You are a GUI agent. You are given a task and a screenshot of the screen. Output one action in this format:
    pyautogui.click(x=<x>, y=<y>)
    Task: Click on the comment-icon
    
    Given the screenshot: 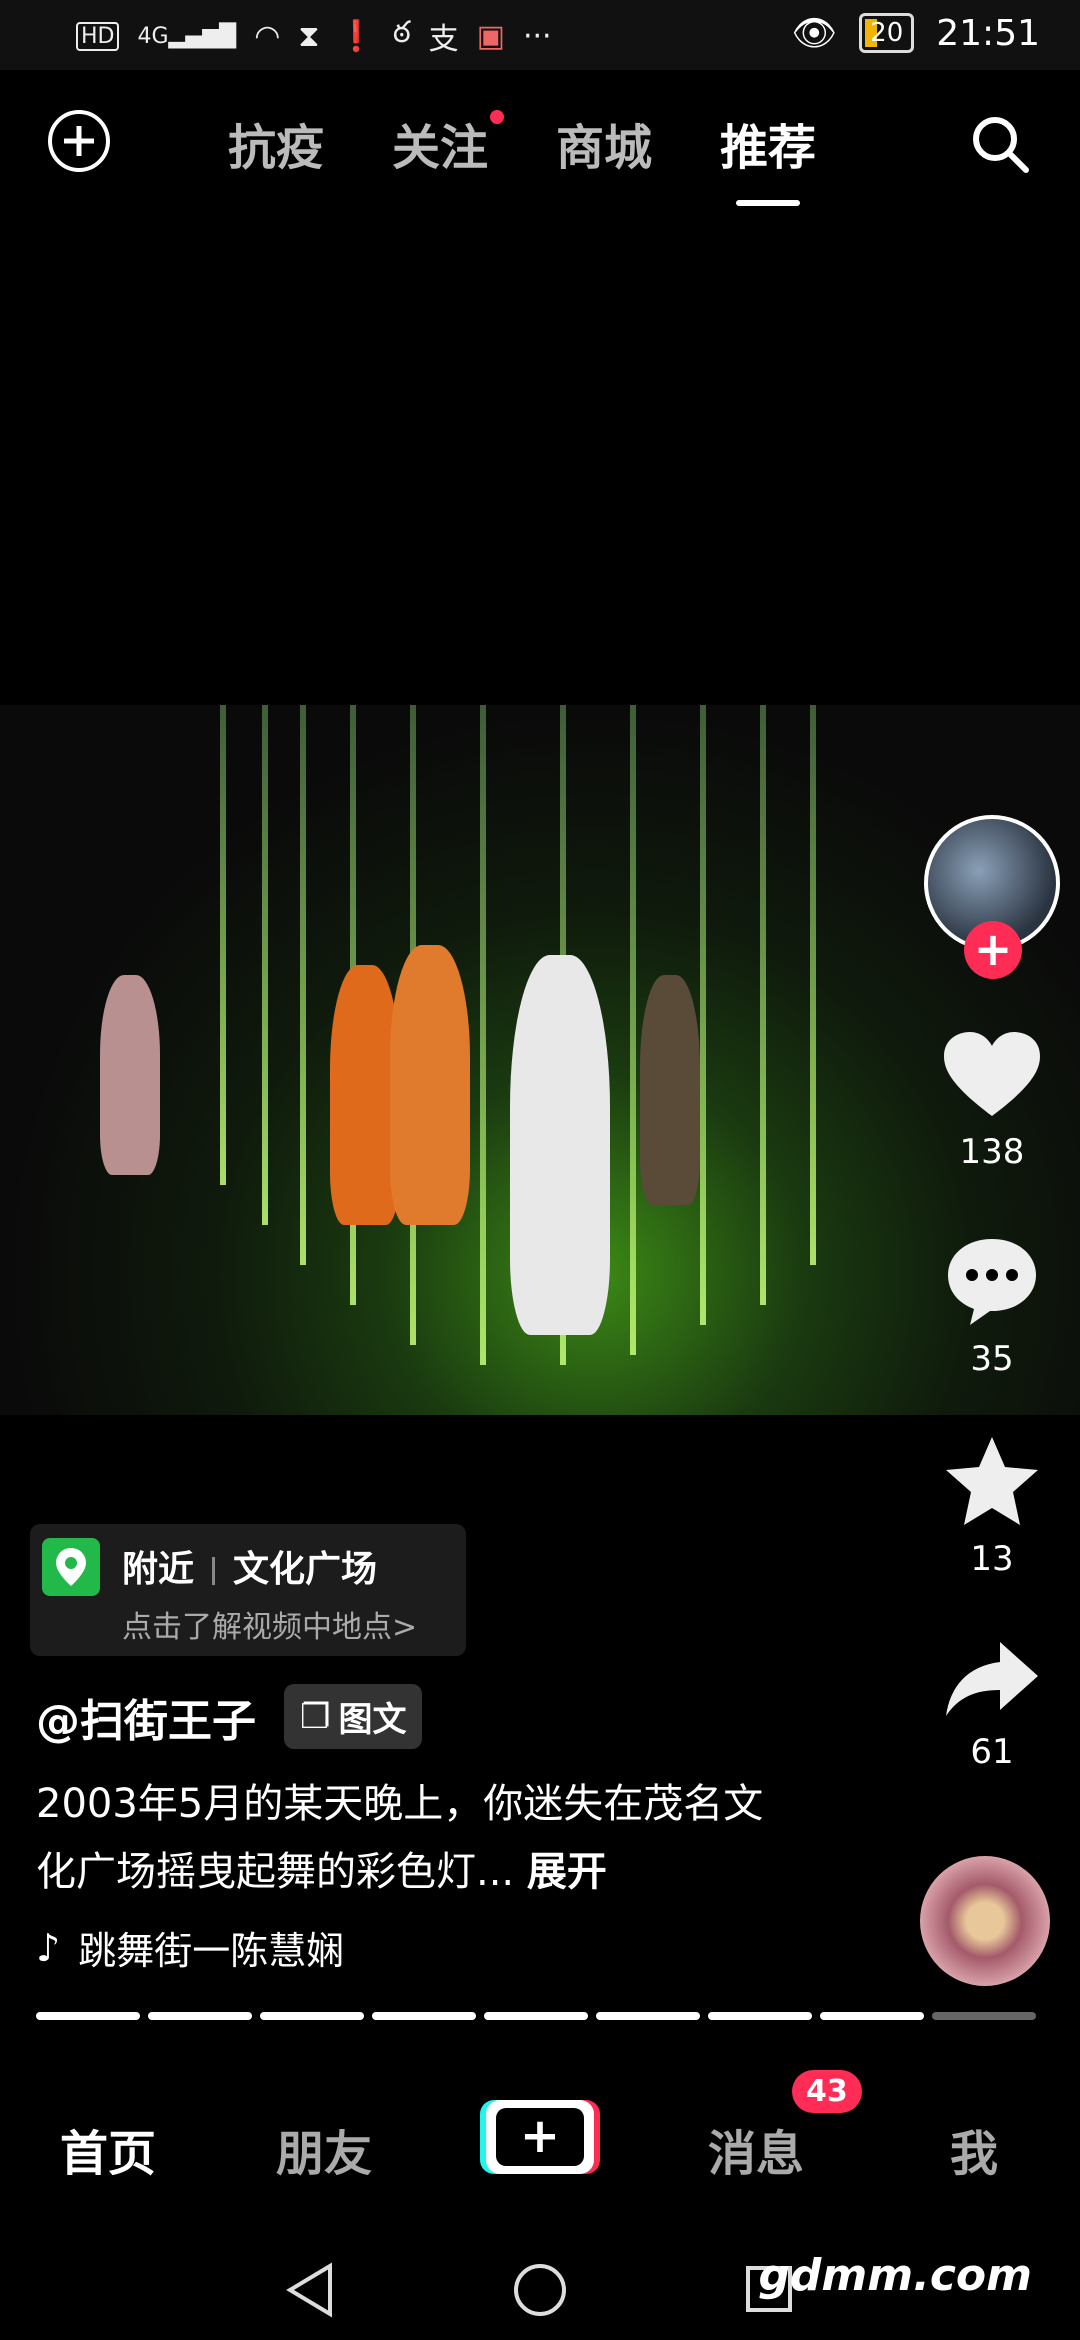 What is the action you would take?
    pyautogui.click(x=992, y=1282)
    